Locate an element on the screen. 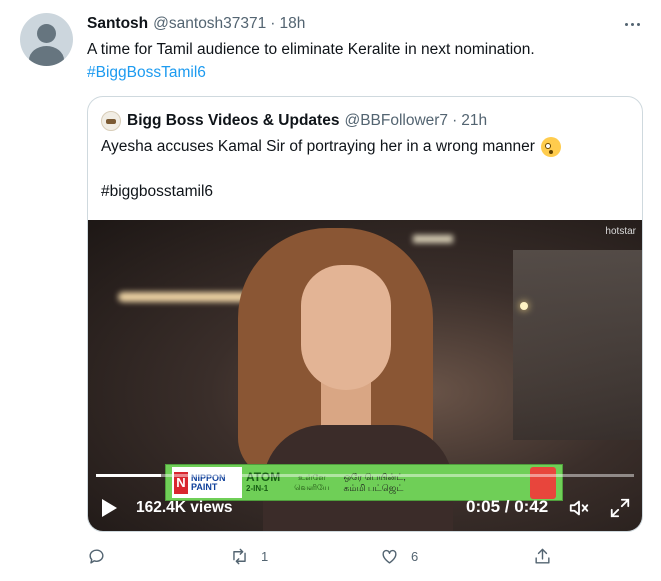 The image size is (661, 581). flushed-face-emoji-icon is located at coordinates (550, 147).